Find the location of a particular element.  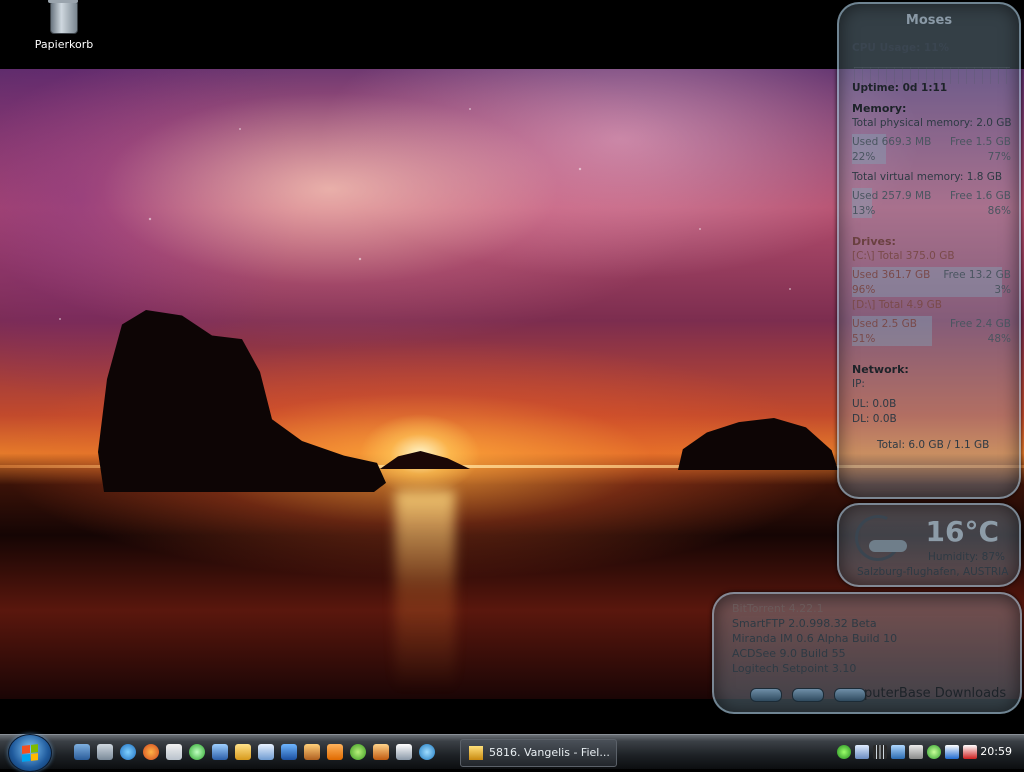

drive-c-total: [C:\] Total 375.0 GB is located at coordinates (903, 256).